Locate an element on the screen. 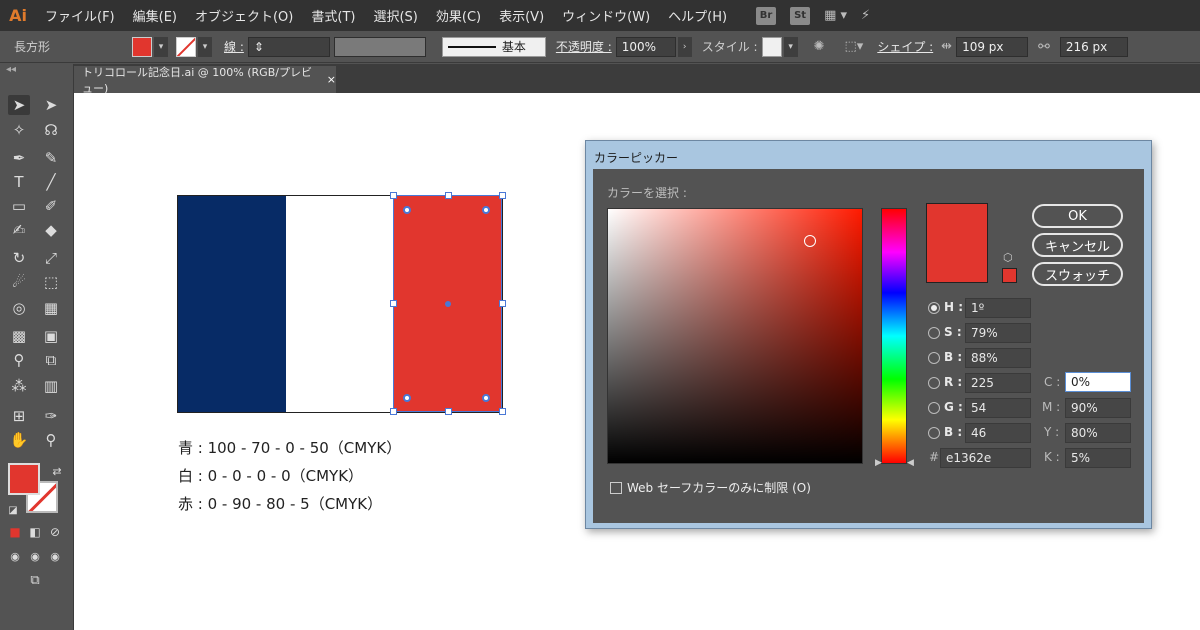  paintbrush-tool-icon: ✐ is located at coordinates (51, 206).